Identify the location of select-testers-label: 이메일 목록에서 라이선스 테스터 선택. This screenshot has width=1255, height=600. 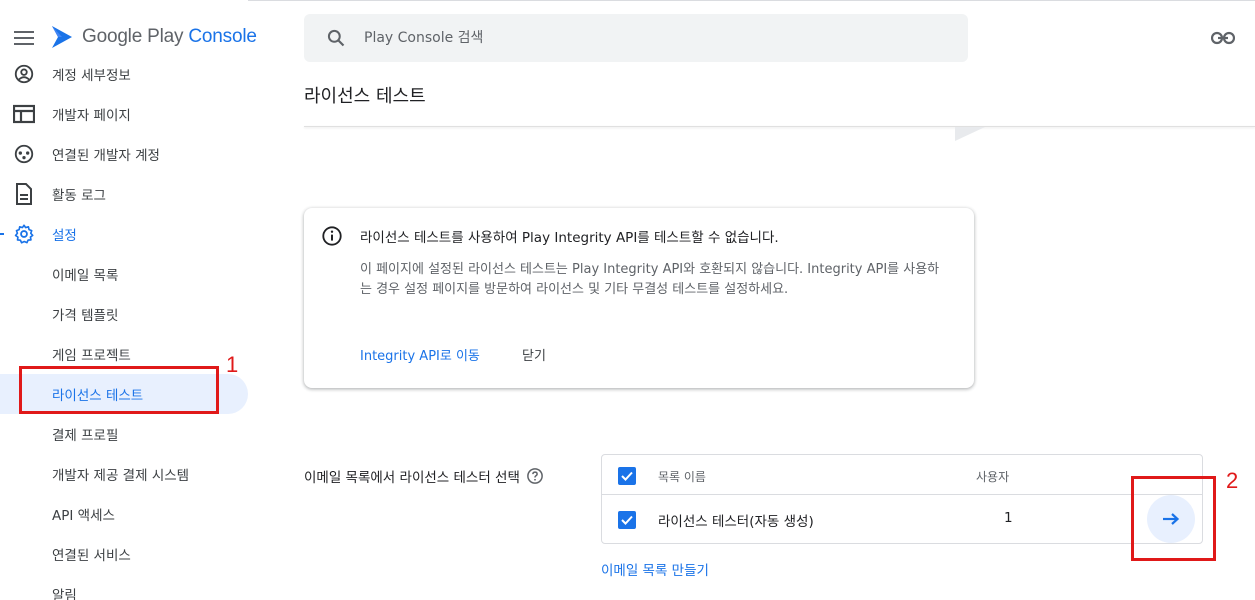
(424, 476).